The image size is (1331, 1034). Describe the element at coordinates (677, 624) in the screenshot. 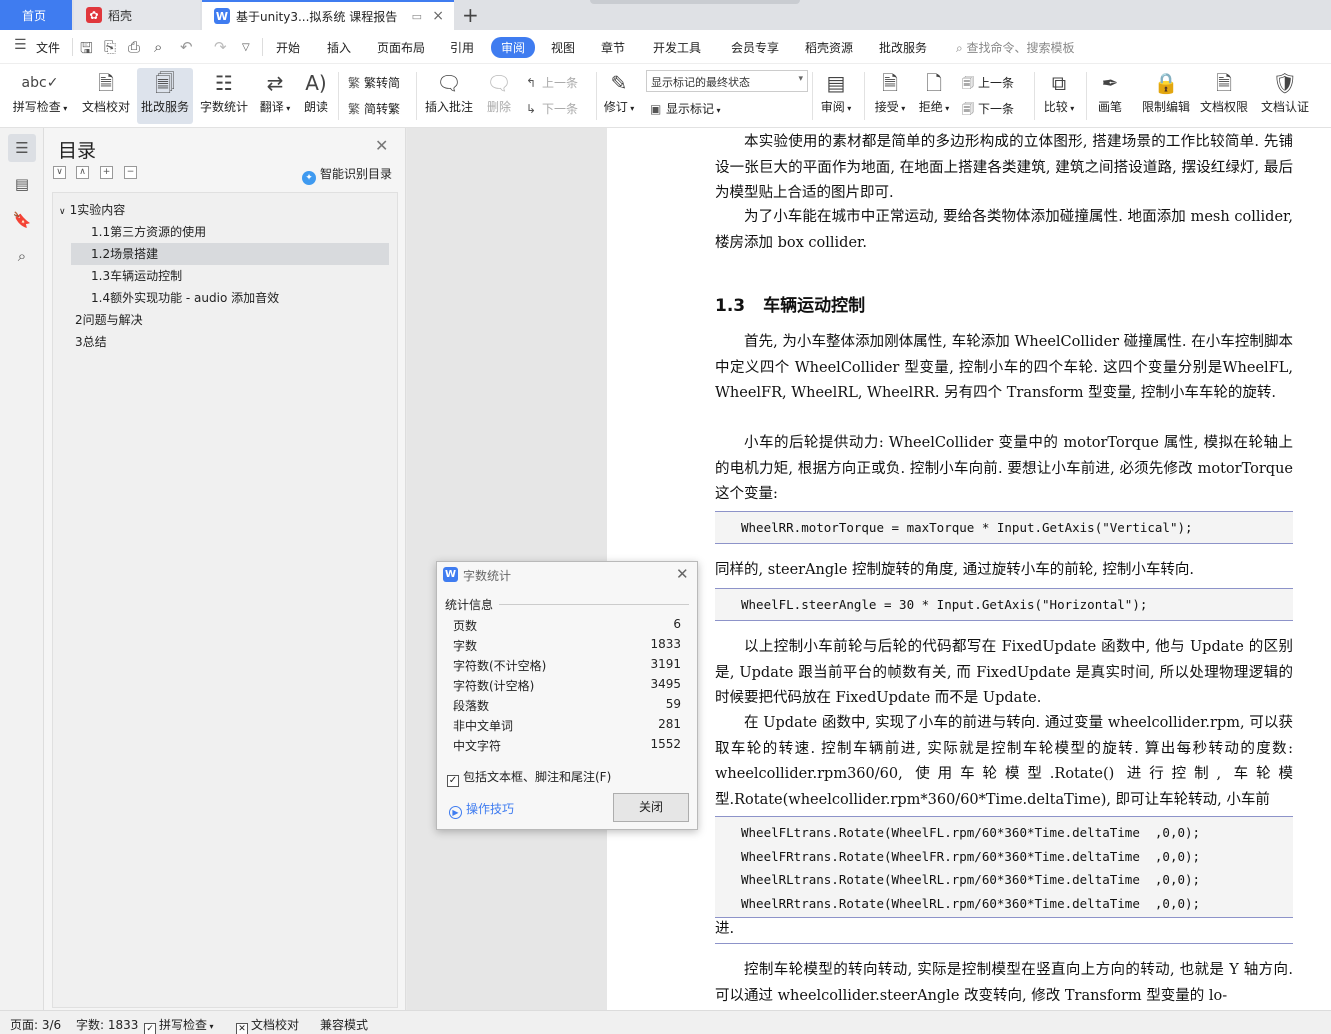

I see `stat-value: 6` at that location.